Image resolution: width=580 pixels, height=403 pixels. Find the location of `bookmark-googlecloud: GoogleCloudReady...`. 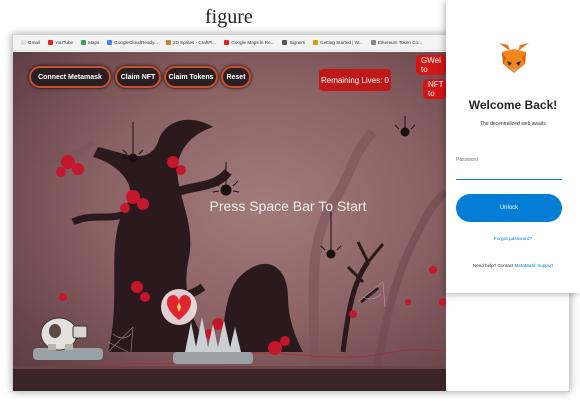

bookmark-googlecloud: GoogleCloudReady... is located at coordinates (132, 42).